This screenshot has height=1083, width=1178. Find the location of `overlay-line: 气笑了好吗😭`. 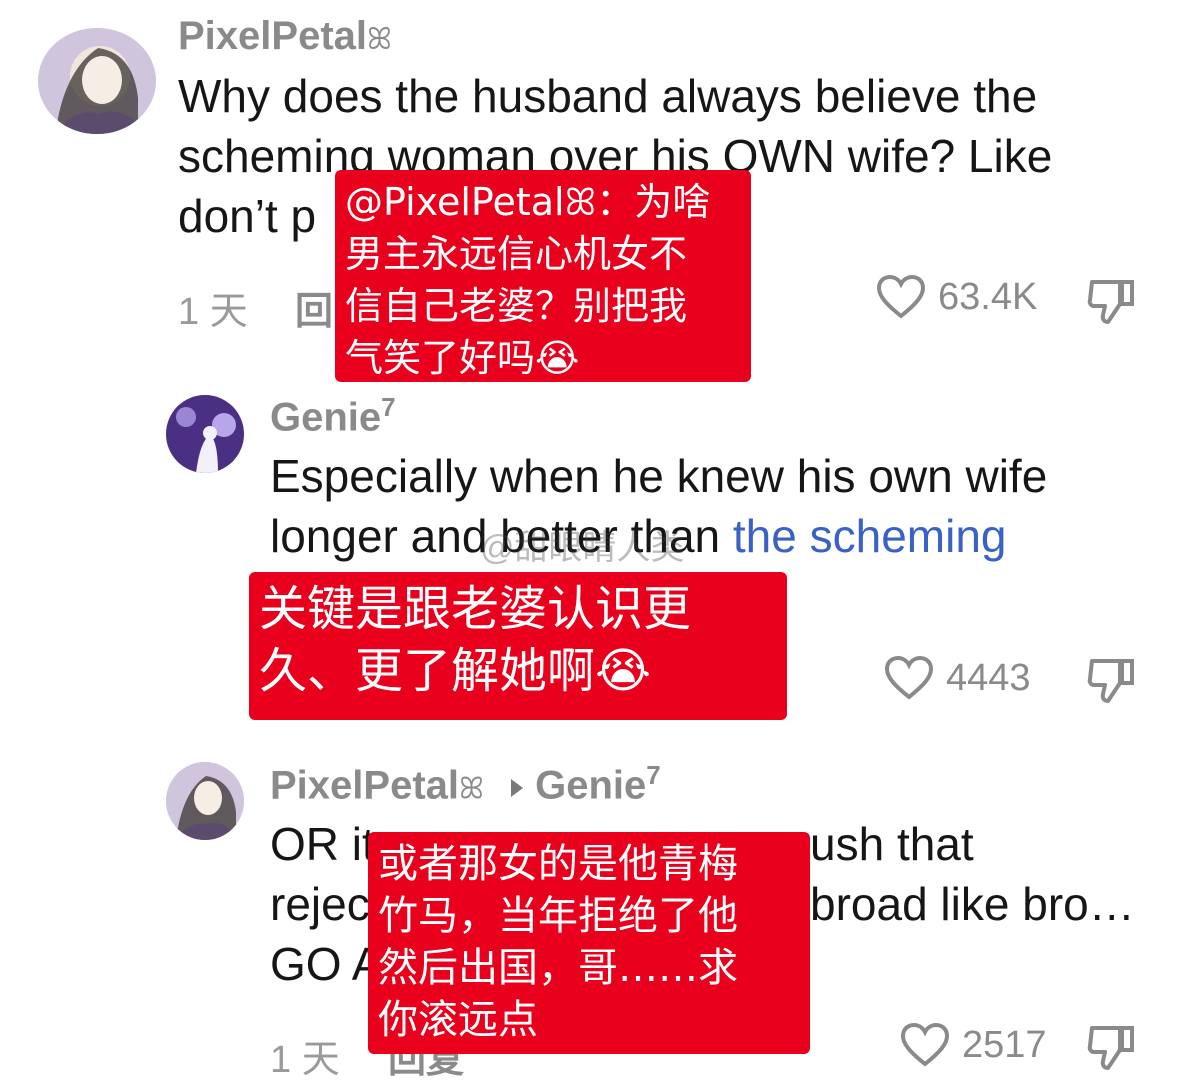

overlay-line: 气笑了好吗😭 is located at coordinates (462, 358).